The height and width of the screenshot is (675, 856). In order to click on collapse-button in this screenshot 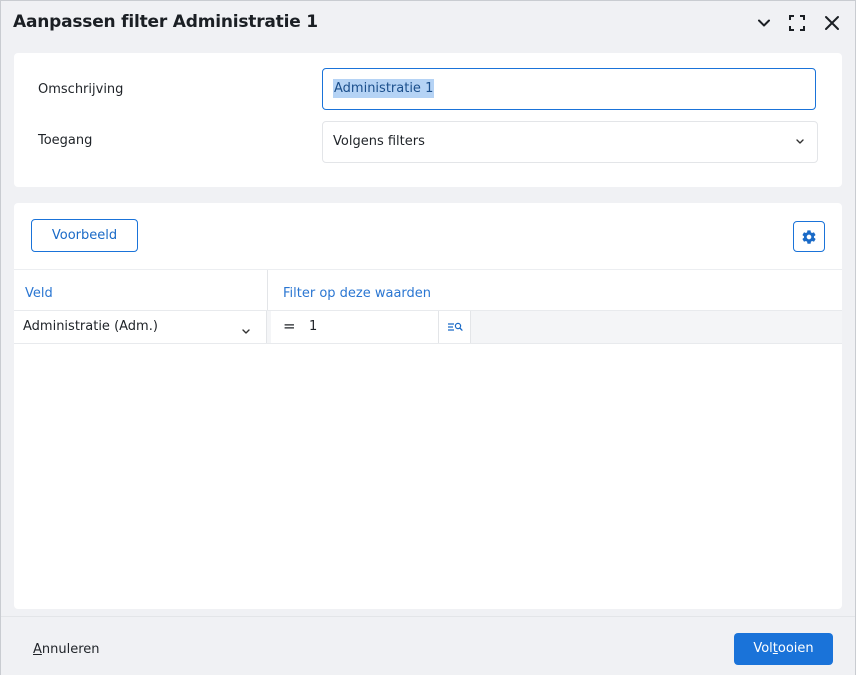, I will do `click(764, 23)`.